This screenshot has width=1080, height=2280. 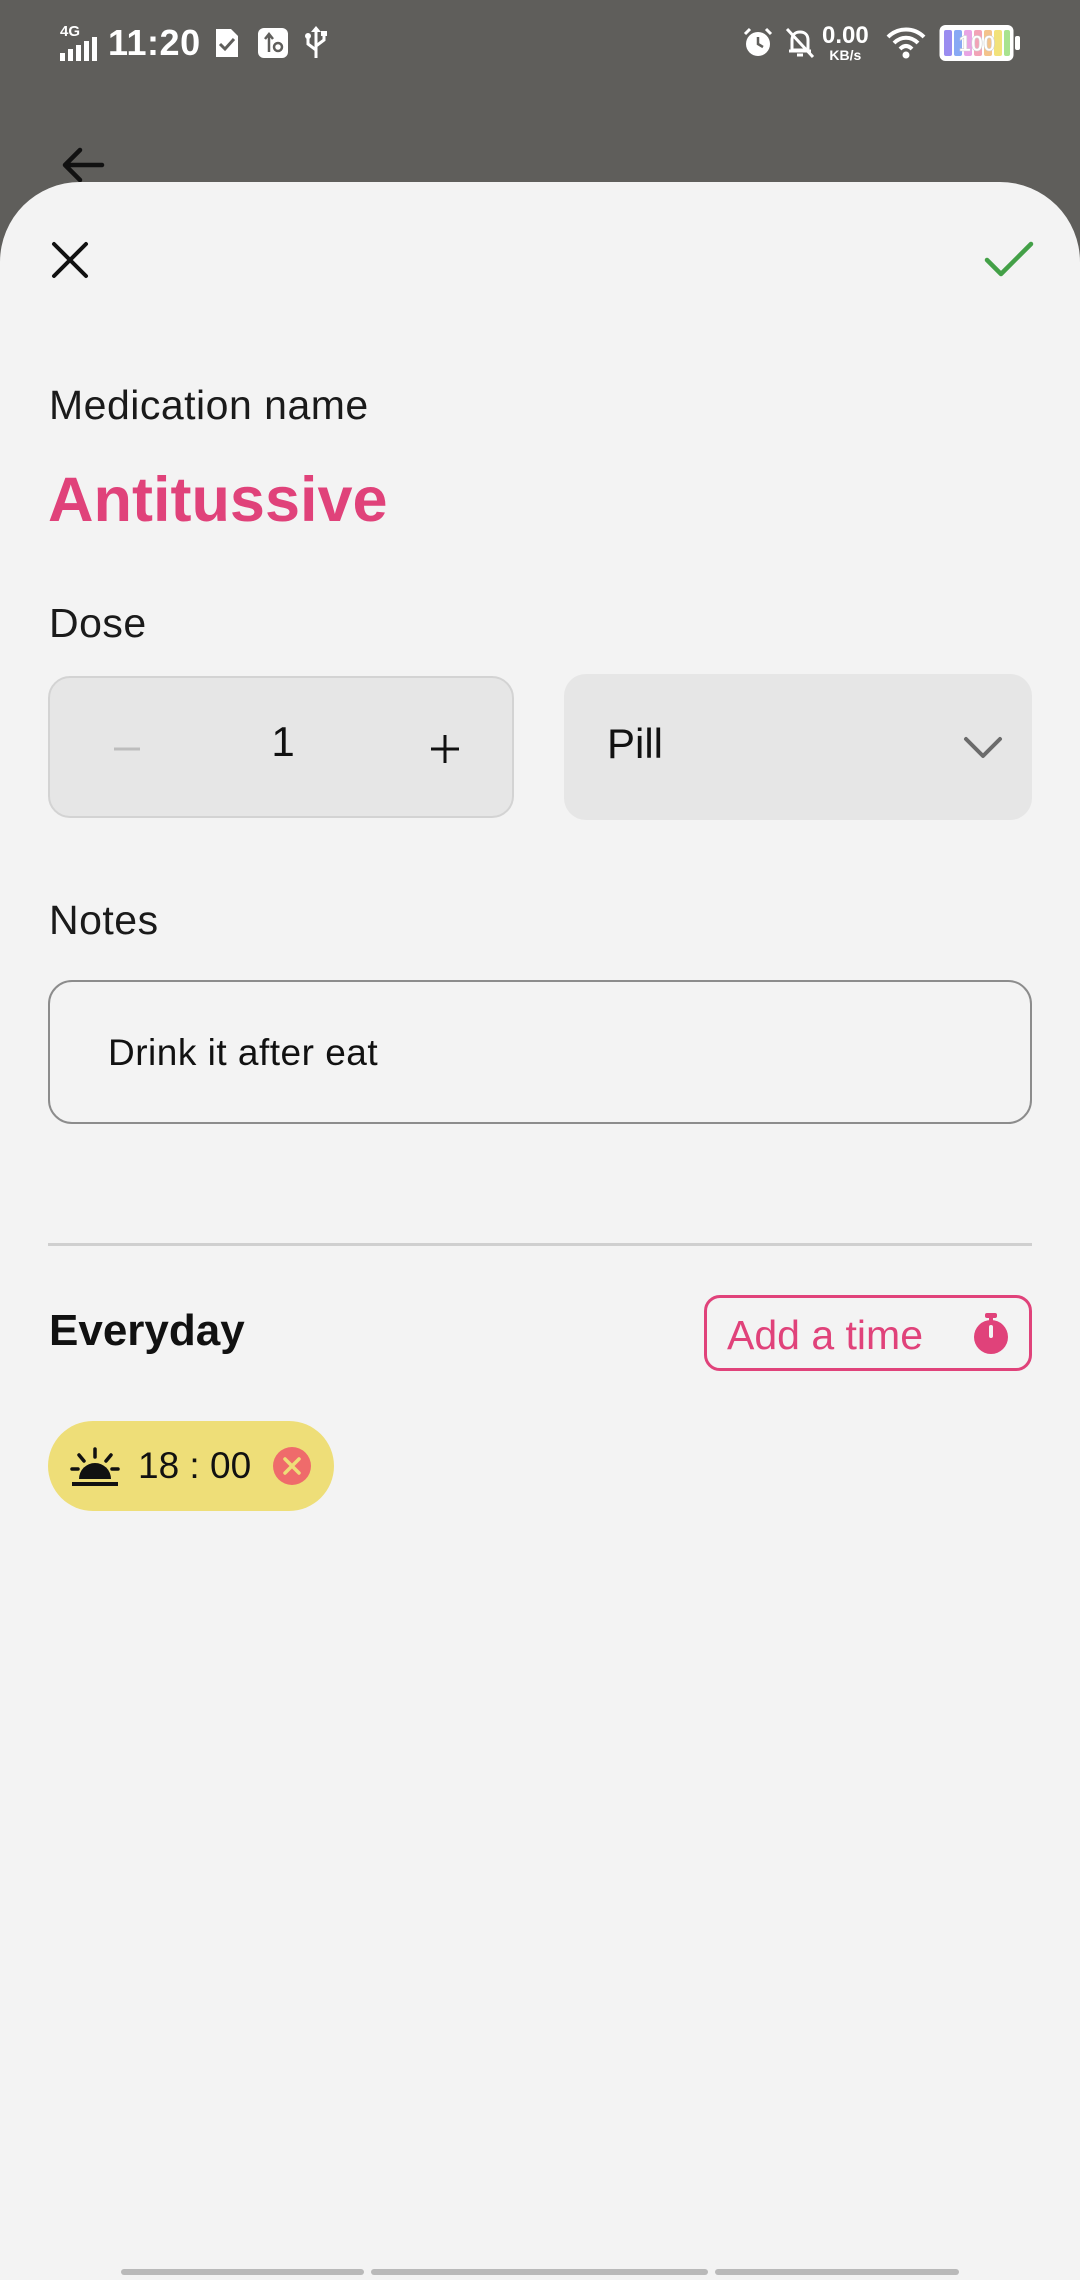 I want to click on close-button, so click(x=70, y=260).